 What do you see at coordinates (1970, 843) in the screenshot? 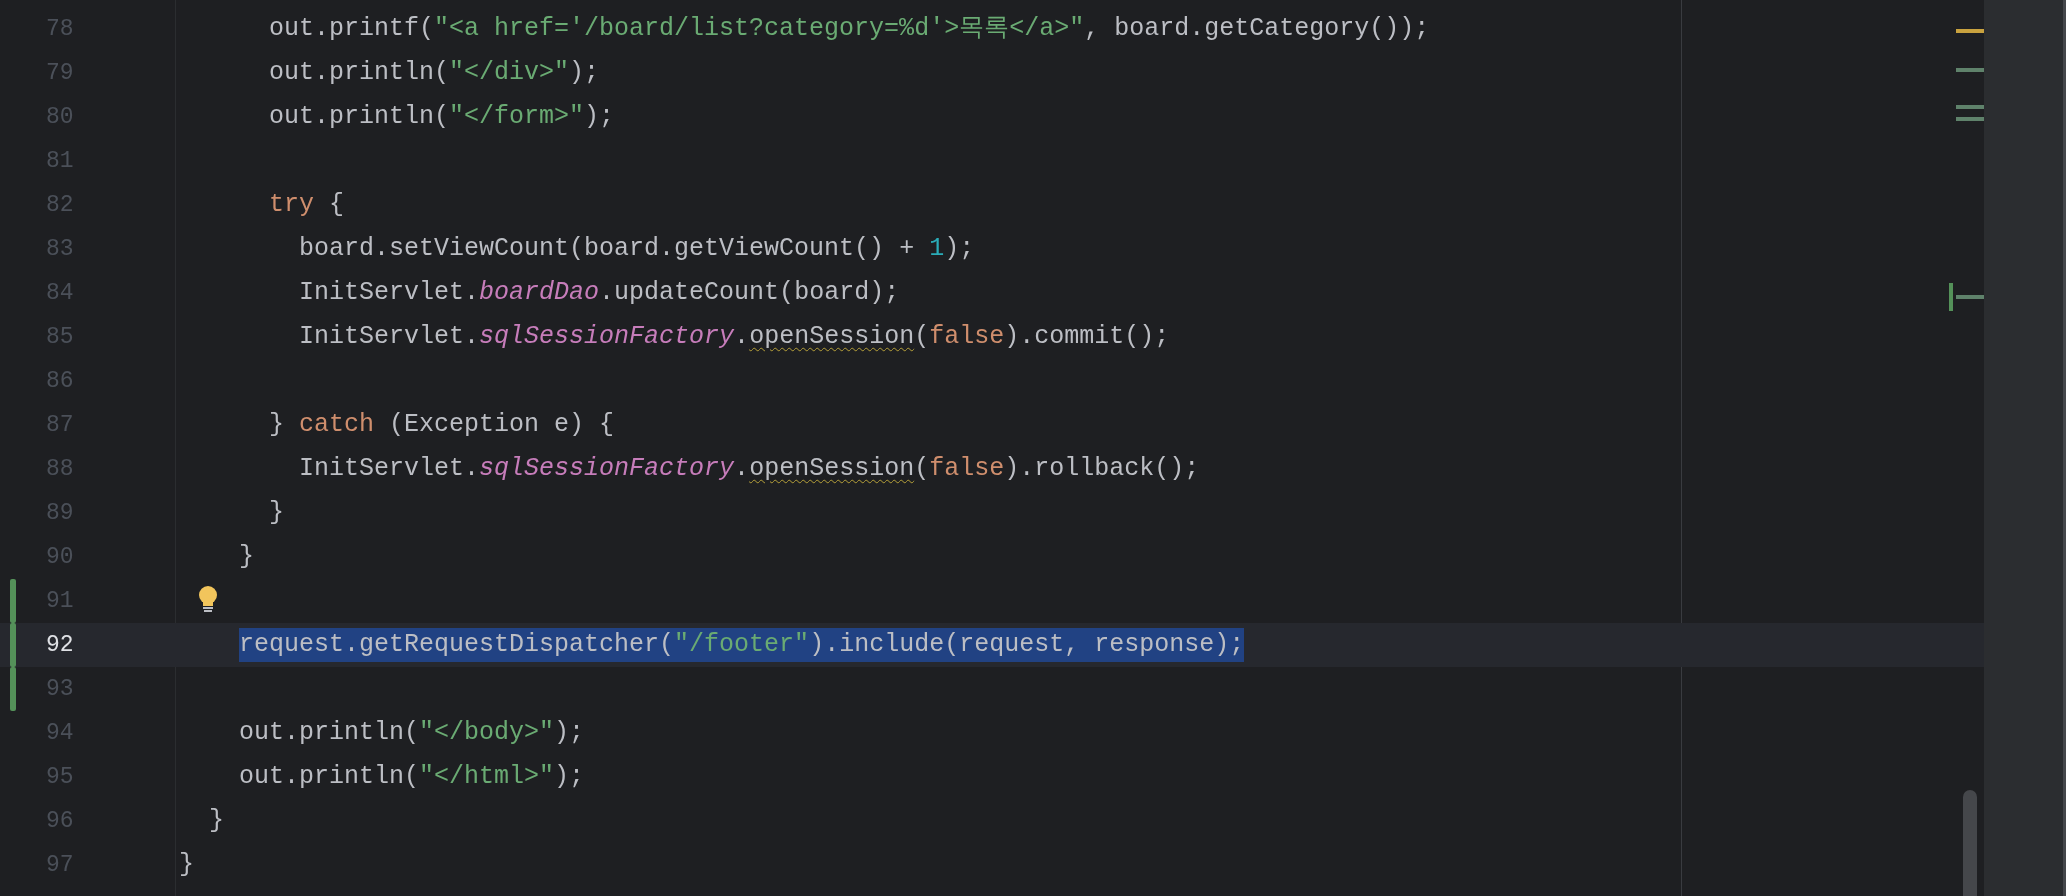
I see `scrollbar-thumb` at bounding box center [1970, 843].